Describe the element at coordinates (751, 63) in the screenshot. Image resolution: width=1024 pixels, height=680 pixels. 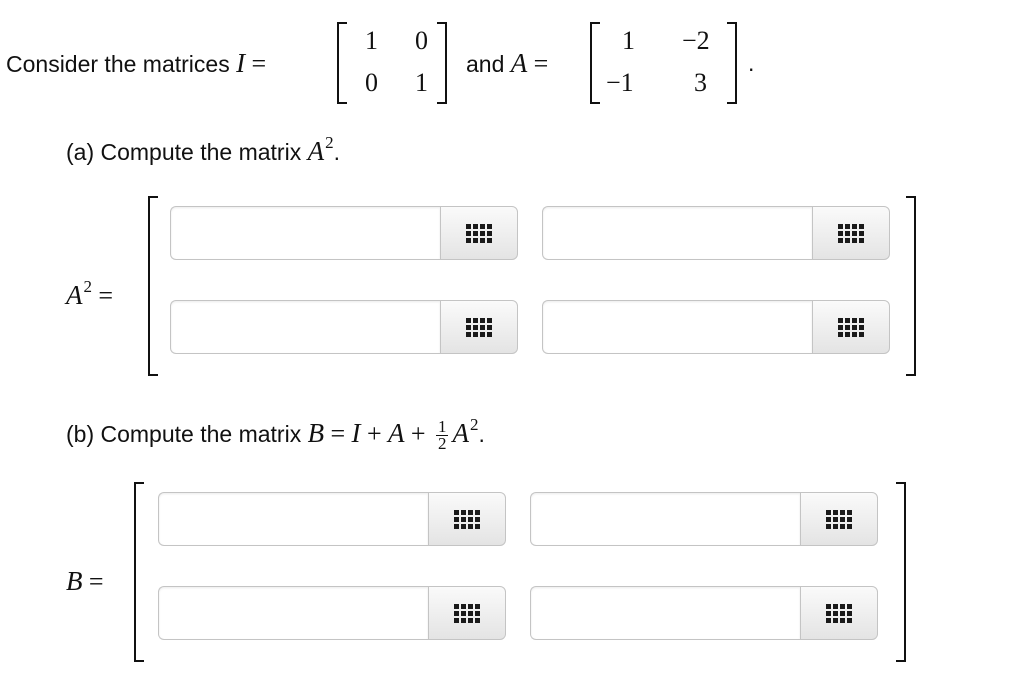
I see `intro-period: .` at that location.